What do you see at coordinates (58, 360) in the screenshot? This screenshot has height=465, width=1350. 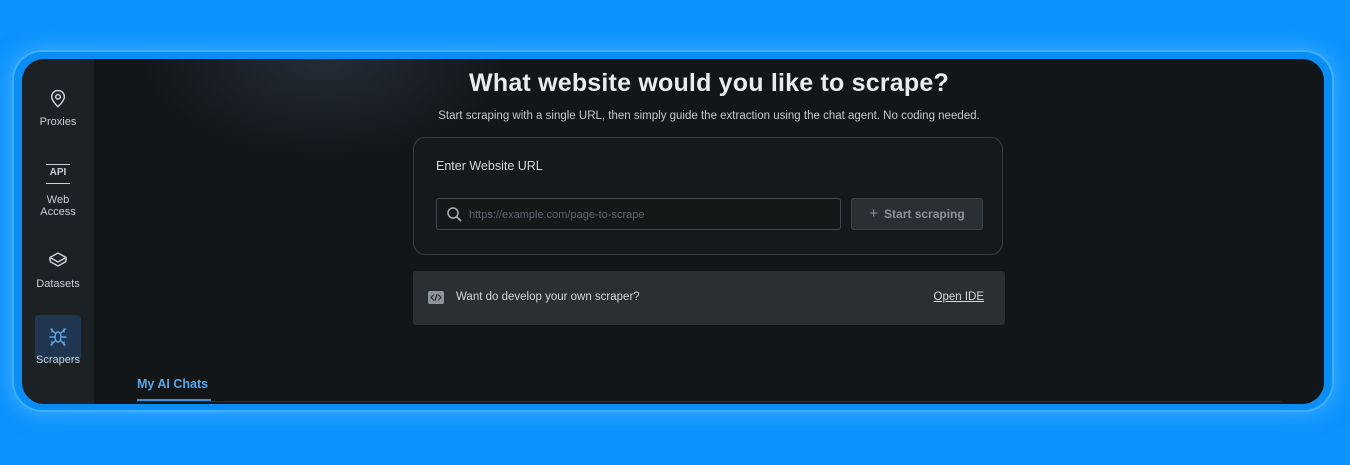 I see `sidebar-item-label: Scrapers` at bounding box center [58, 360].